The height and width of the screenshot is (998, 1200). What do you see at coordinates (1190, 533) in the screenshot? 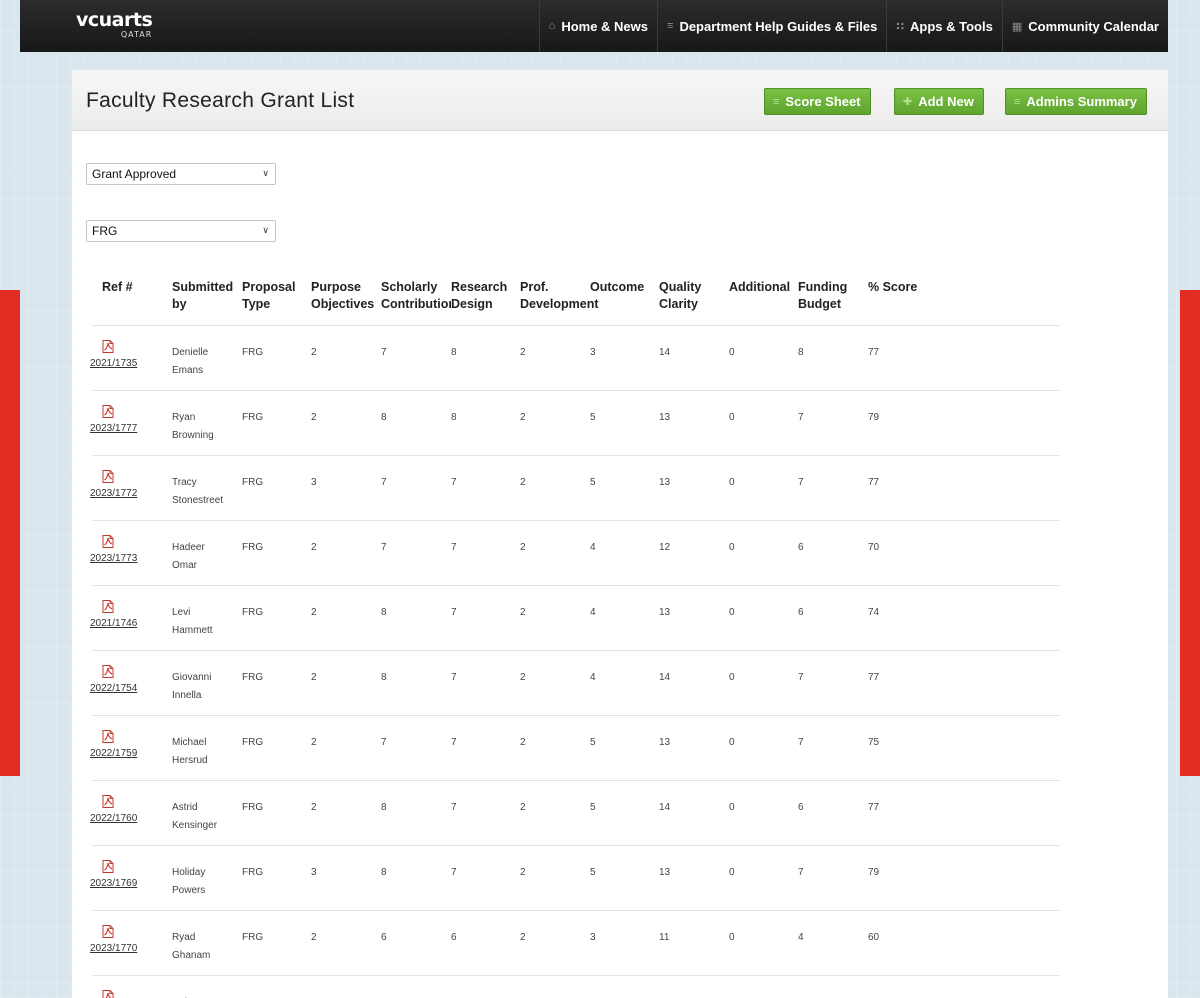
I see `background-red-band-right` at bounding box center [1190, 533].